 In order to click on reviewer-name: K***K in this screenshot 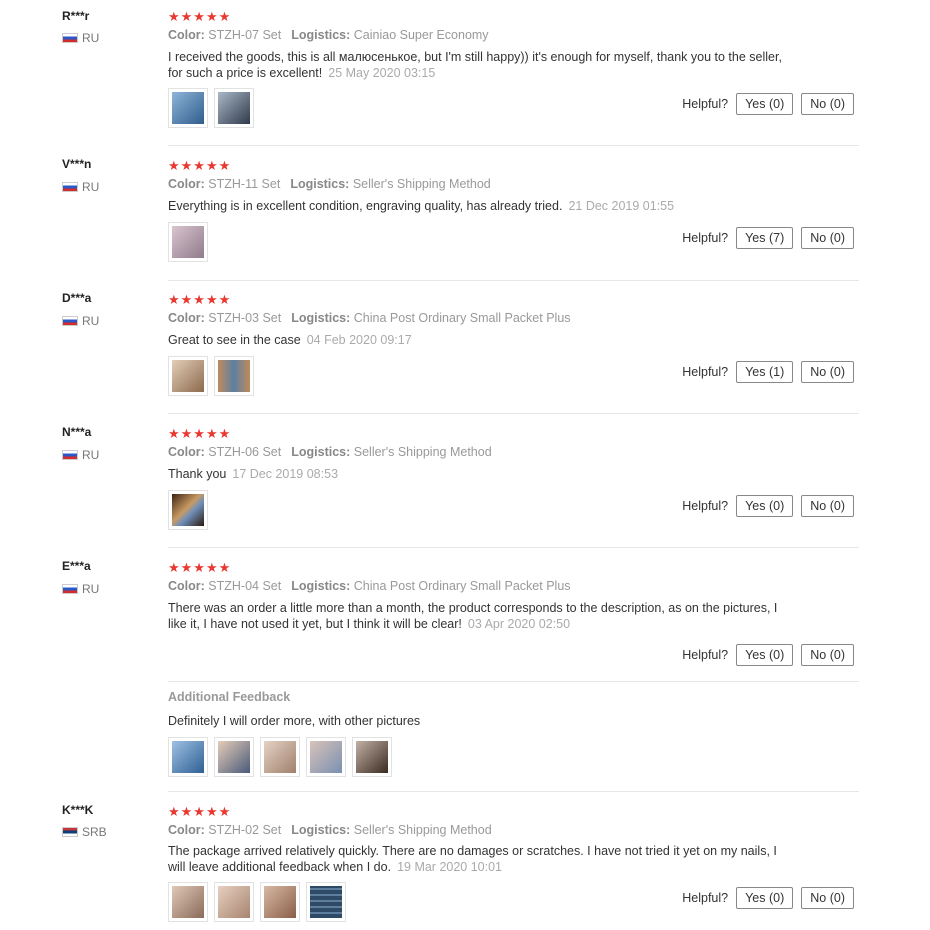, I will do `click(78, 810)`.